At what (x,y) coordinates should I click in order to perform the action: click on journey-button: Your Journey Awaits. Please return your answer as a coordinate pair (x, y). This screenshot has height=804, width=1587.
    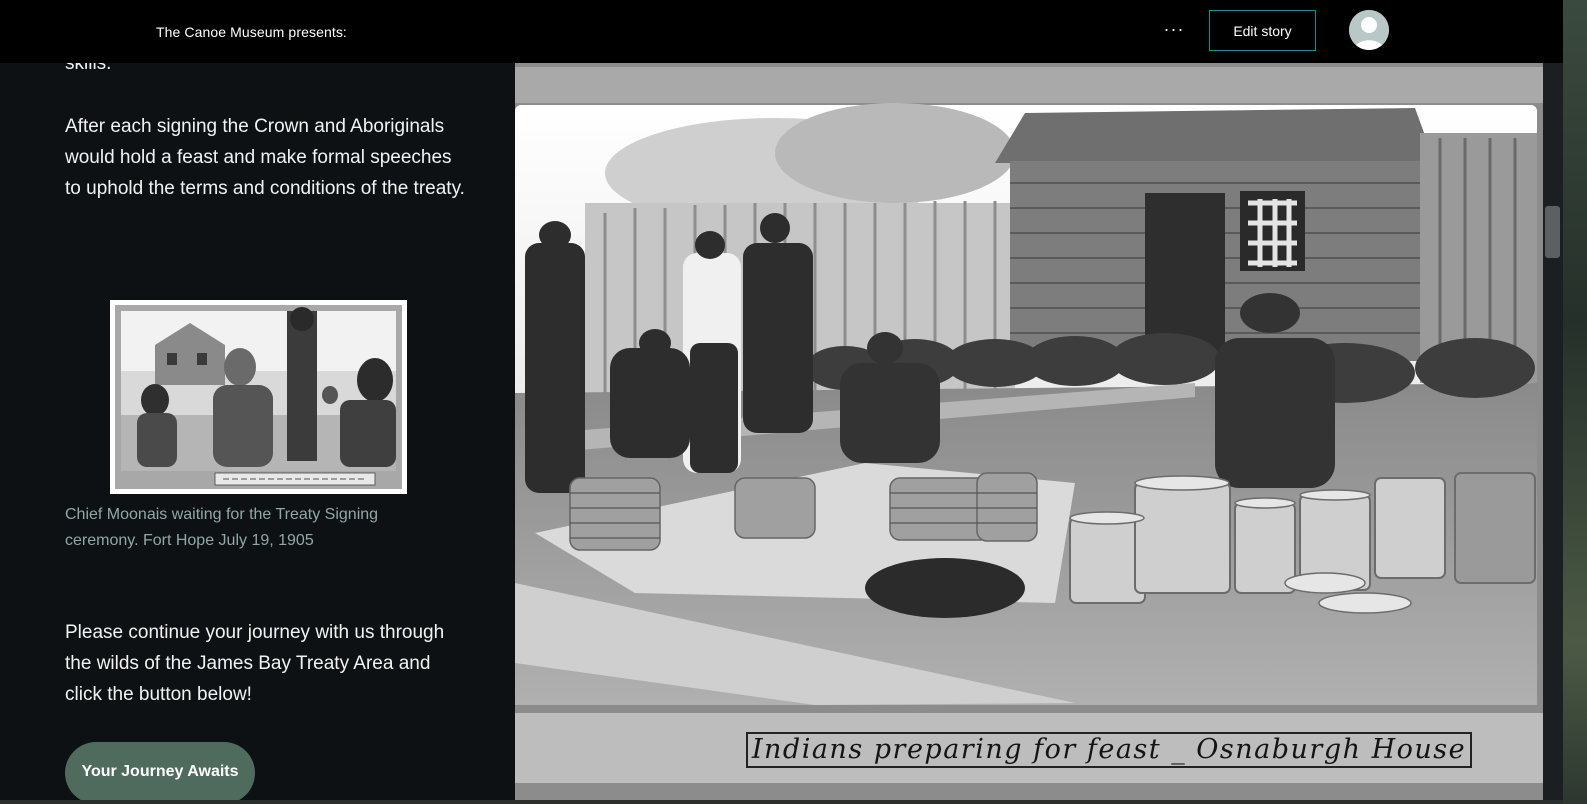
    Looking at the image, I should click on (160, 771).